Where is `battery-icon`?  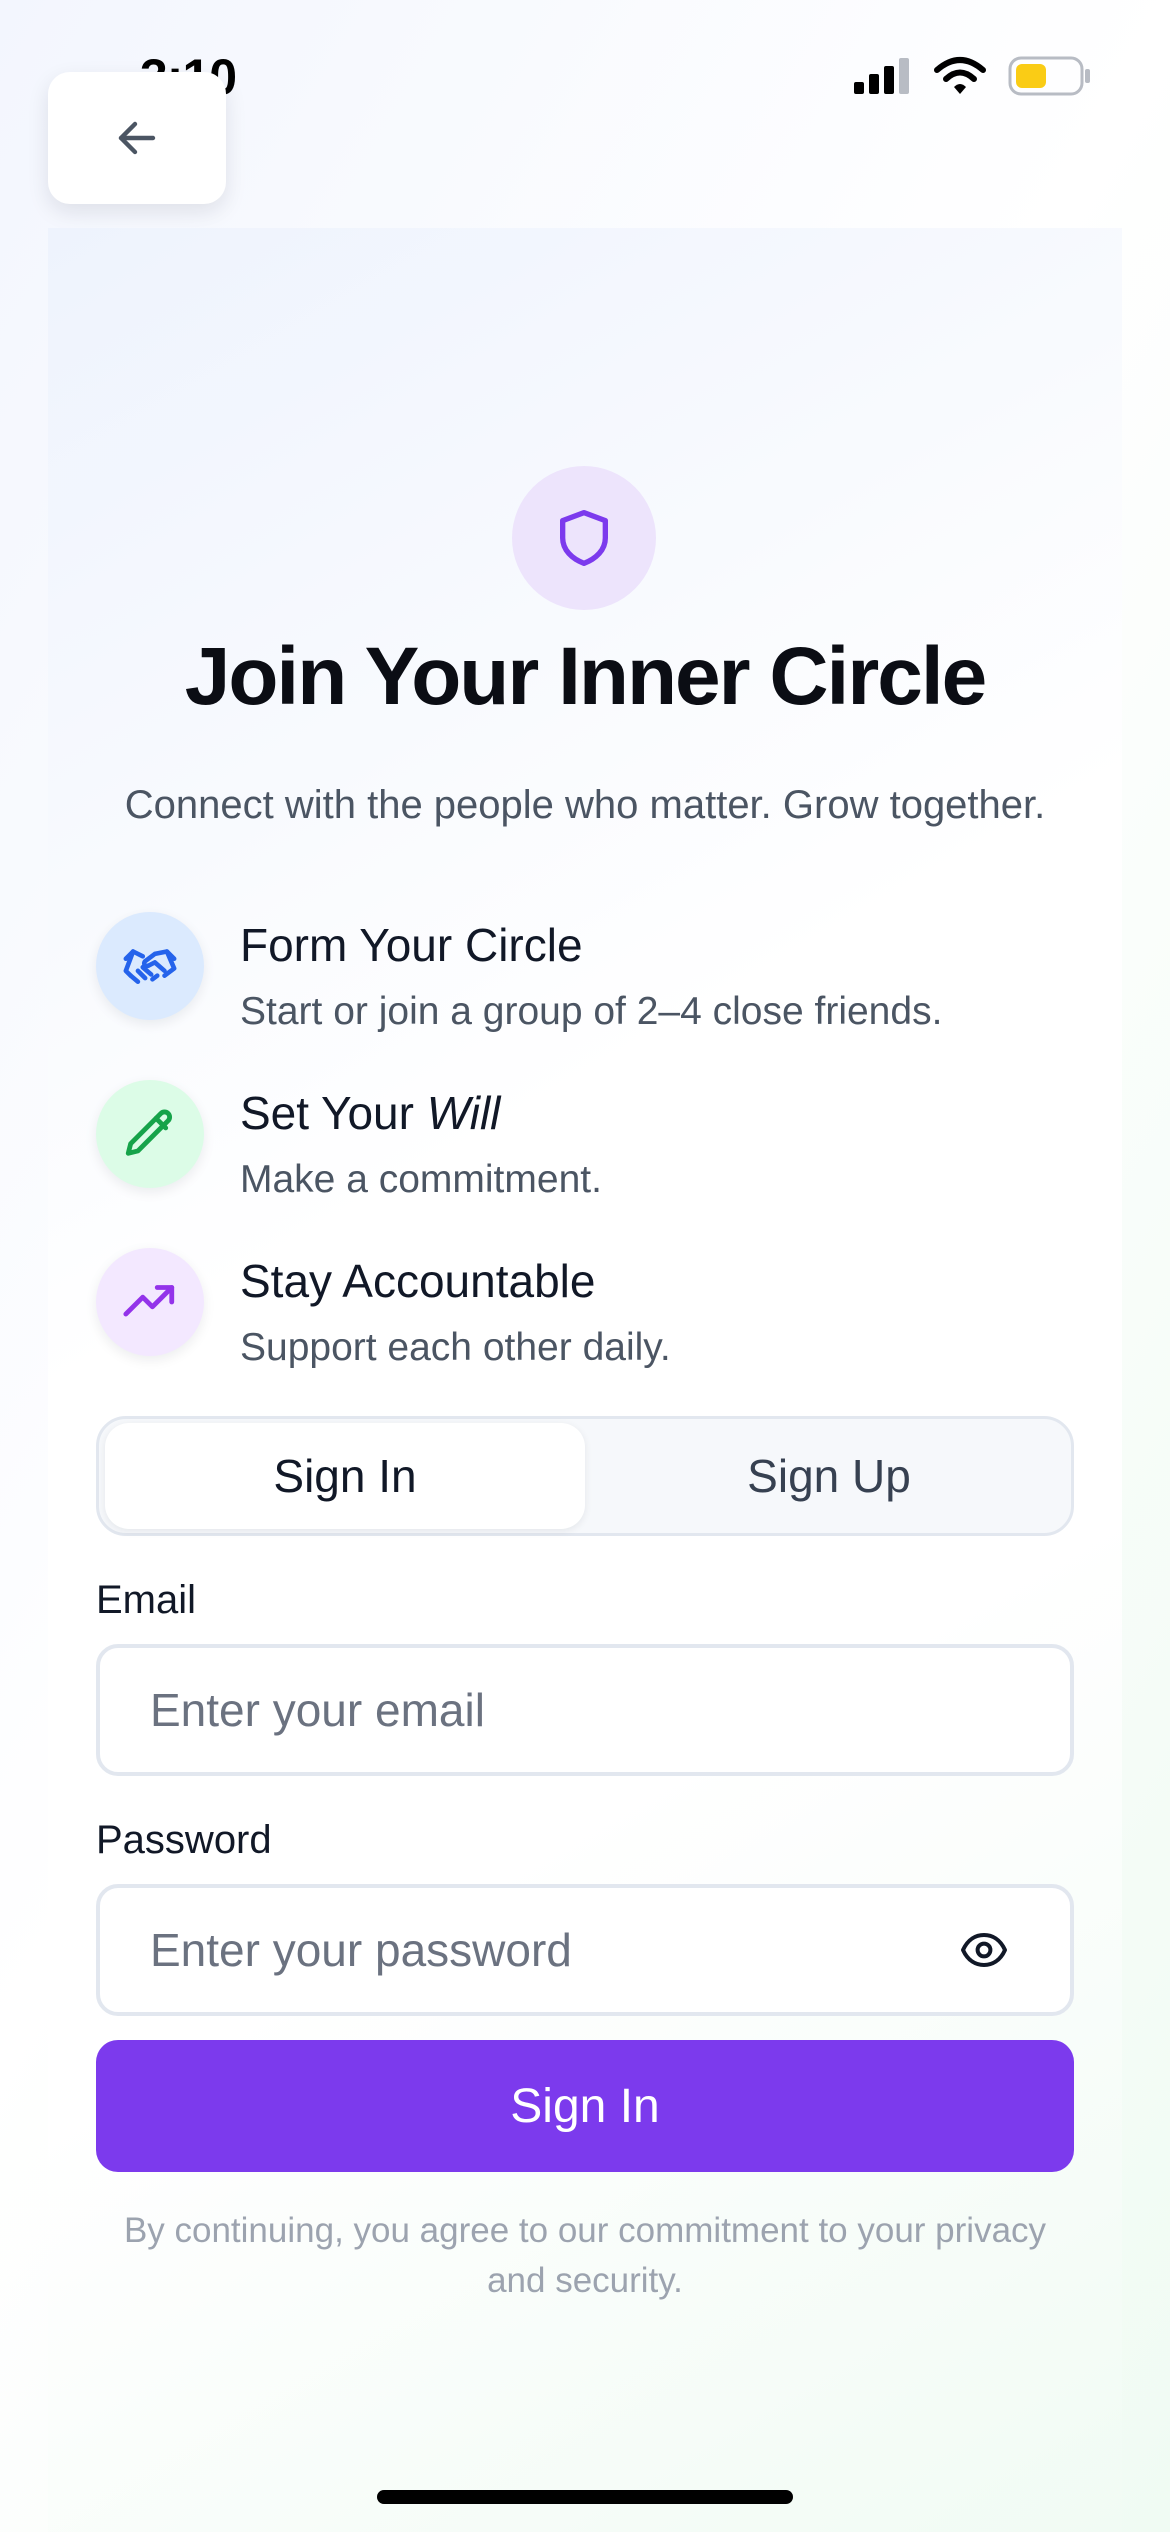
battery-icon is located at coordinates (1049, 76).